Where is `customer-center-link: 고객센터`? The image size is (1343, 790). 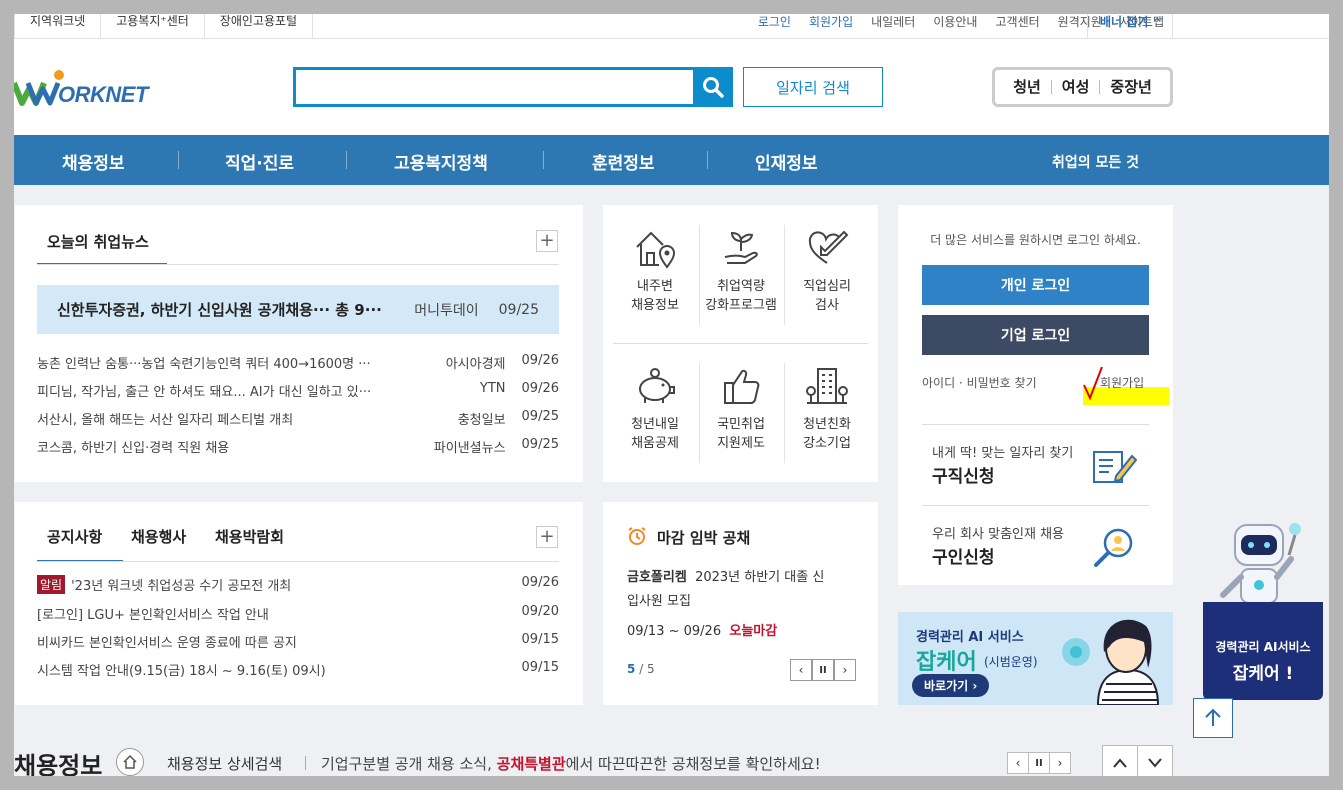
customer-center-link: 고객센터 is located at coordinates (1017, 21).